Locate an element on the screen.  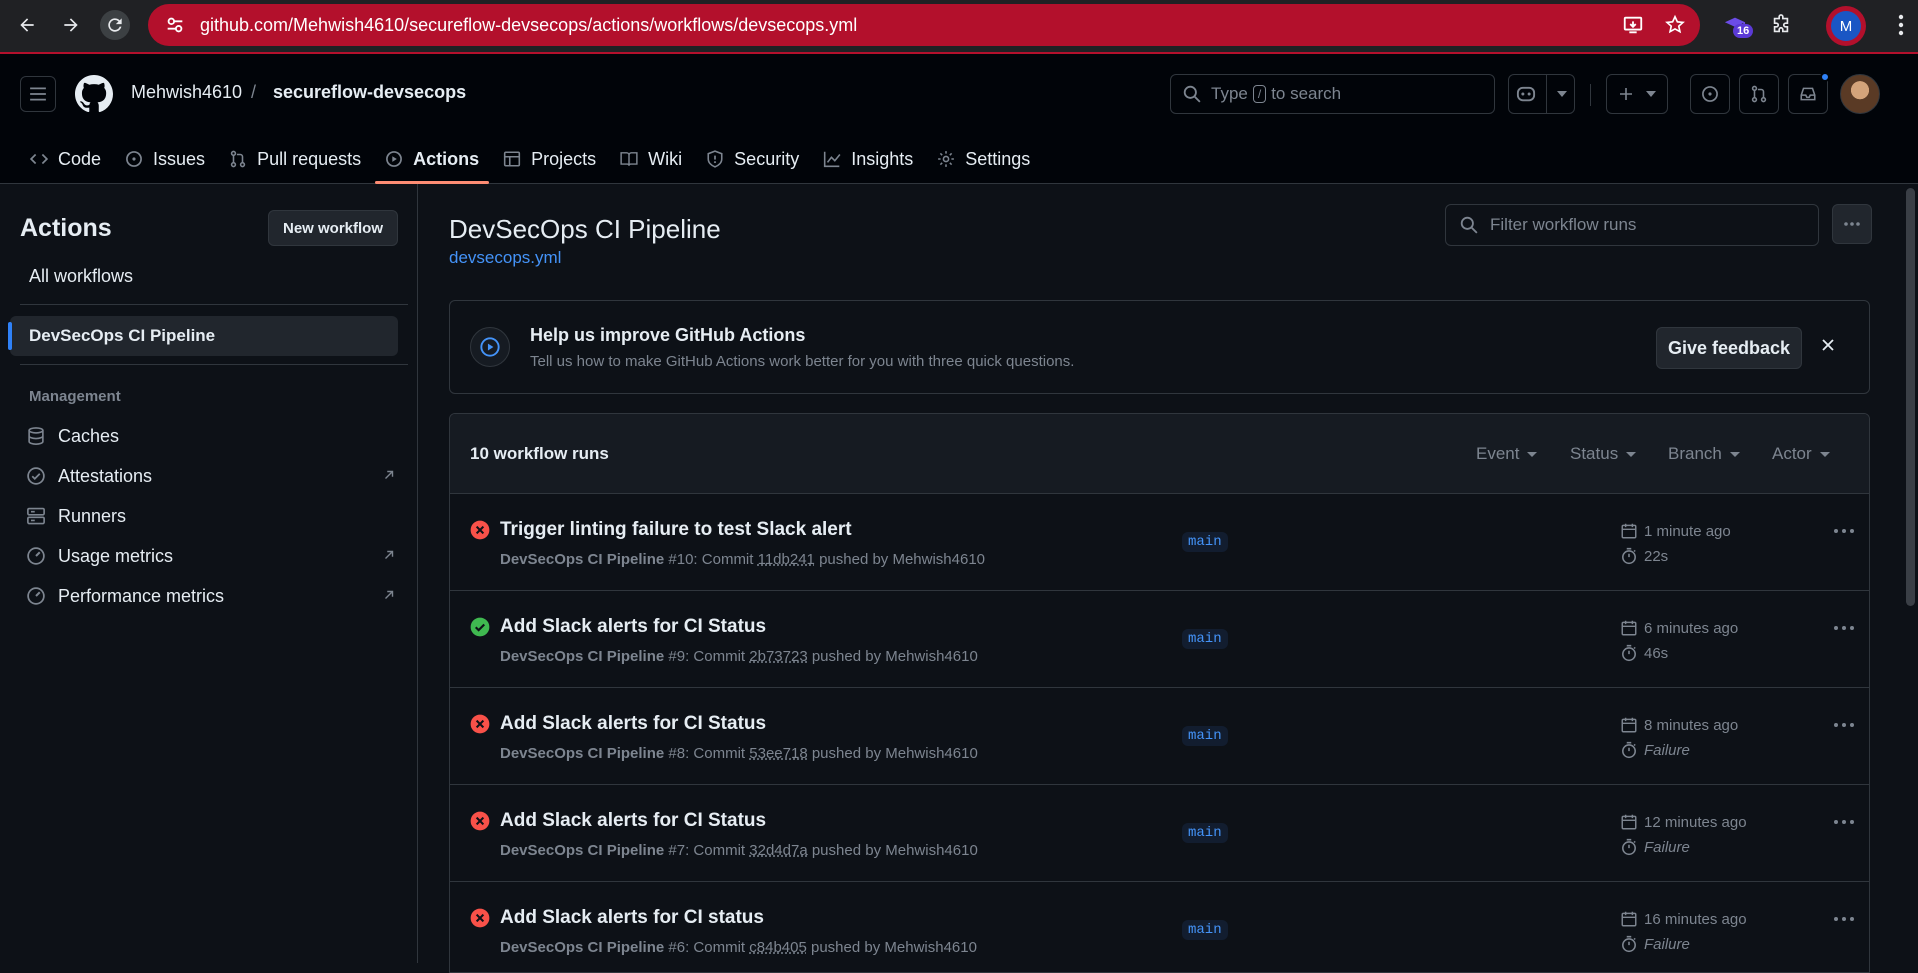
sidebar-item-runners: Runners is located at coordinates (211, 516).